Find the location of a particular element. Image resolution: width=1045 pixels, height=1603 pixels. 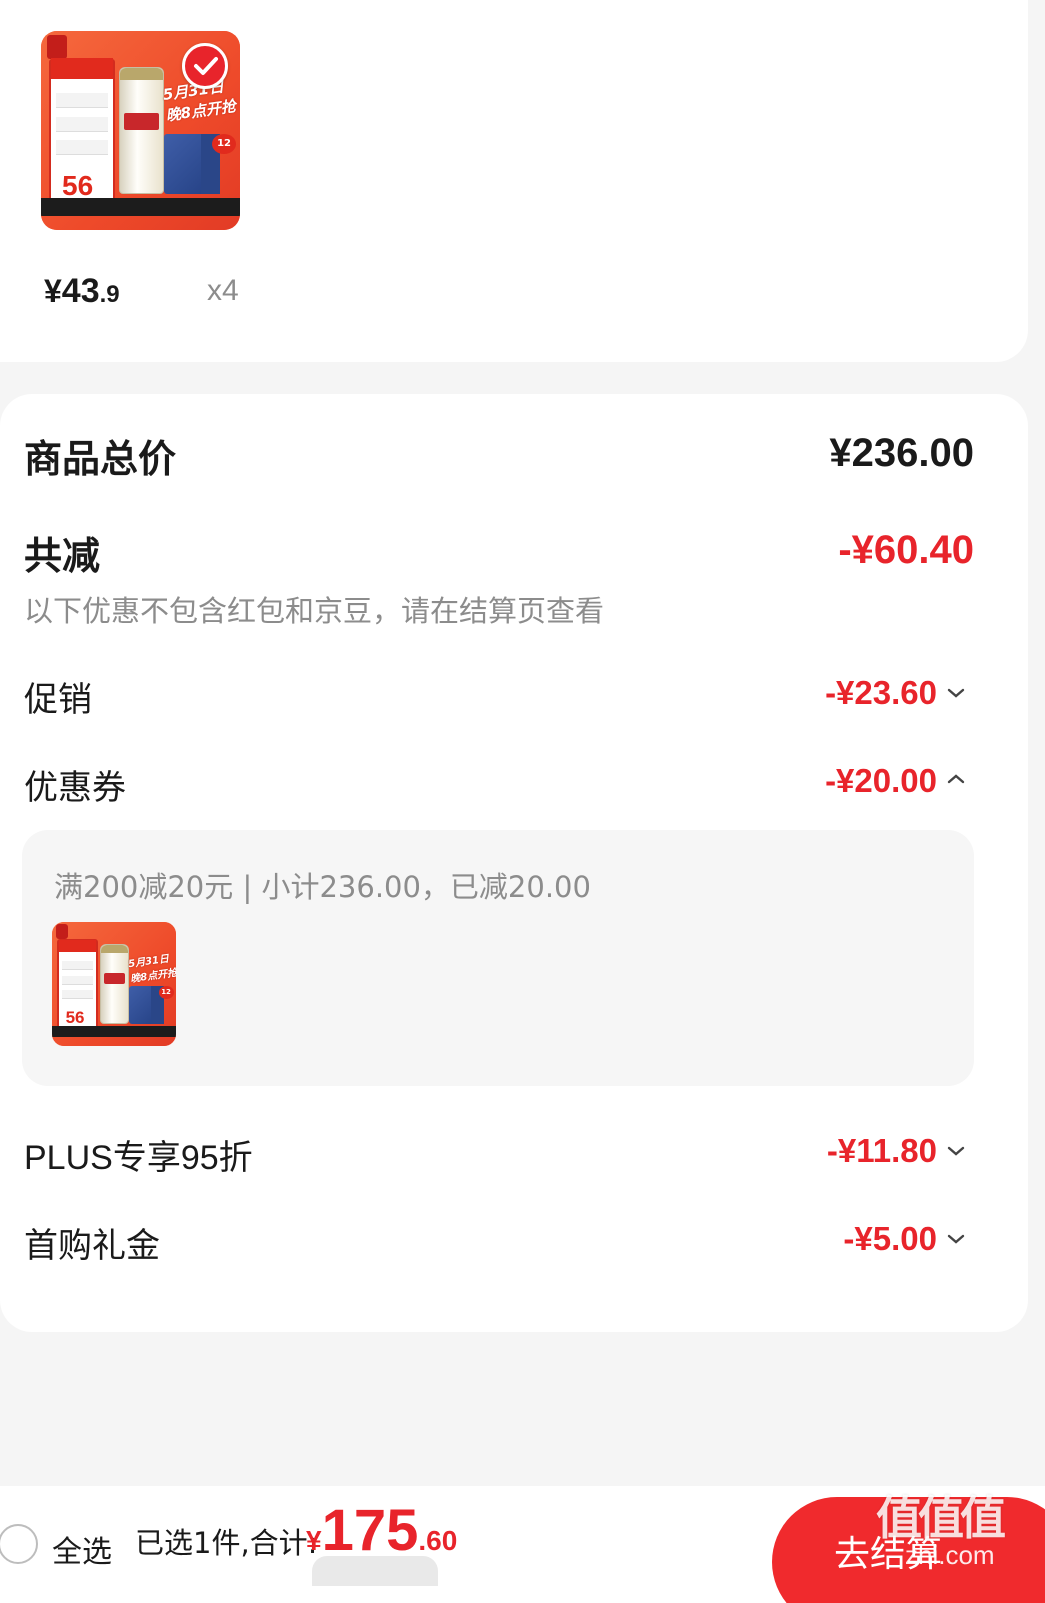

select-all-label: 全选 is located at coordinates (82, 1549).